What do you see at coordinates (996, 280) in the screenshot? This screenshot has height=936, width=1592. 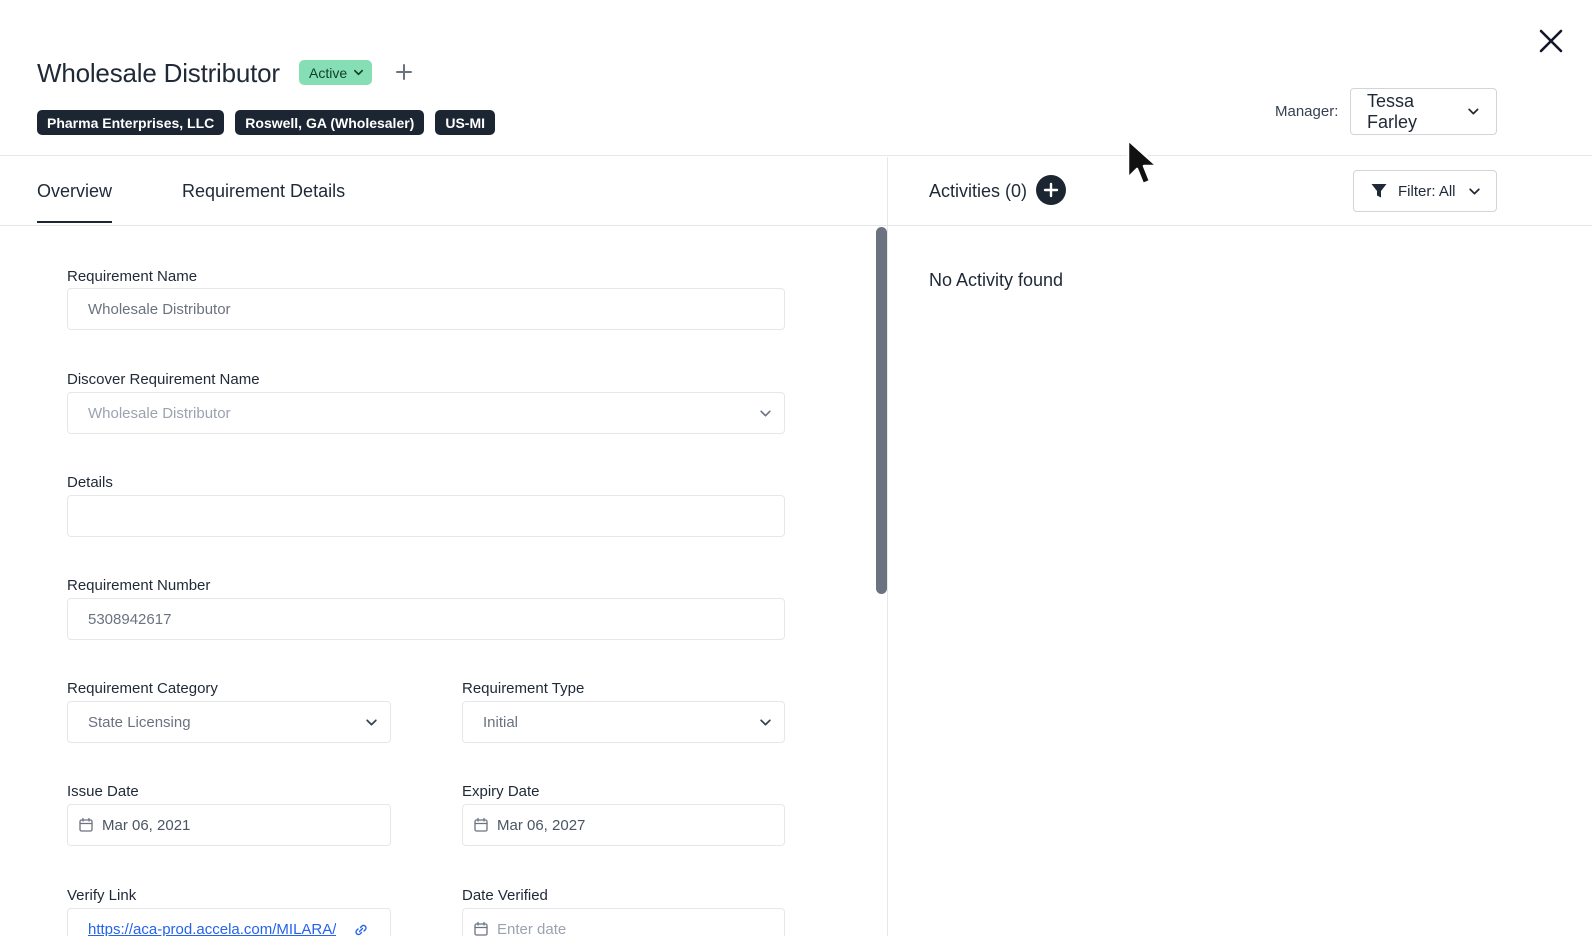 I see `empty-activities-message: No Activity found` at bounding box center [996, 280].